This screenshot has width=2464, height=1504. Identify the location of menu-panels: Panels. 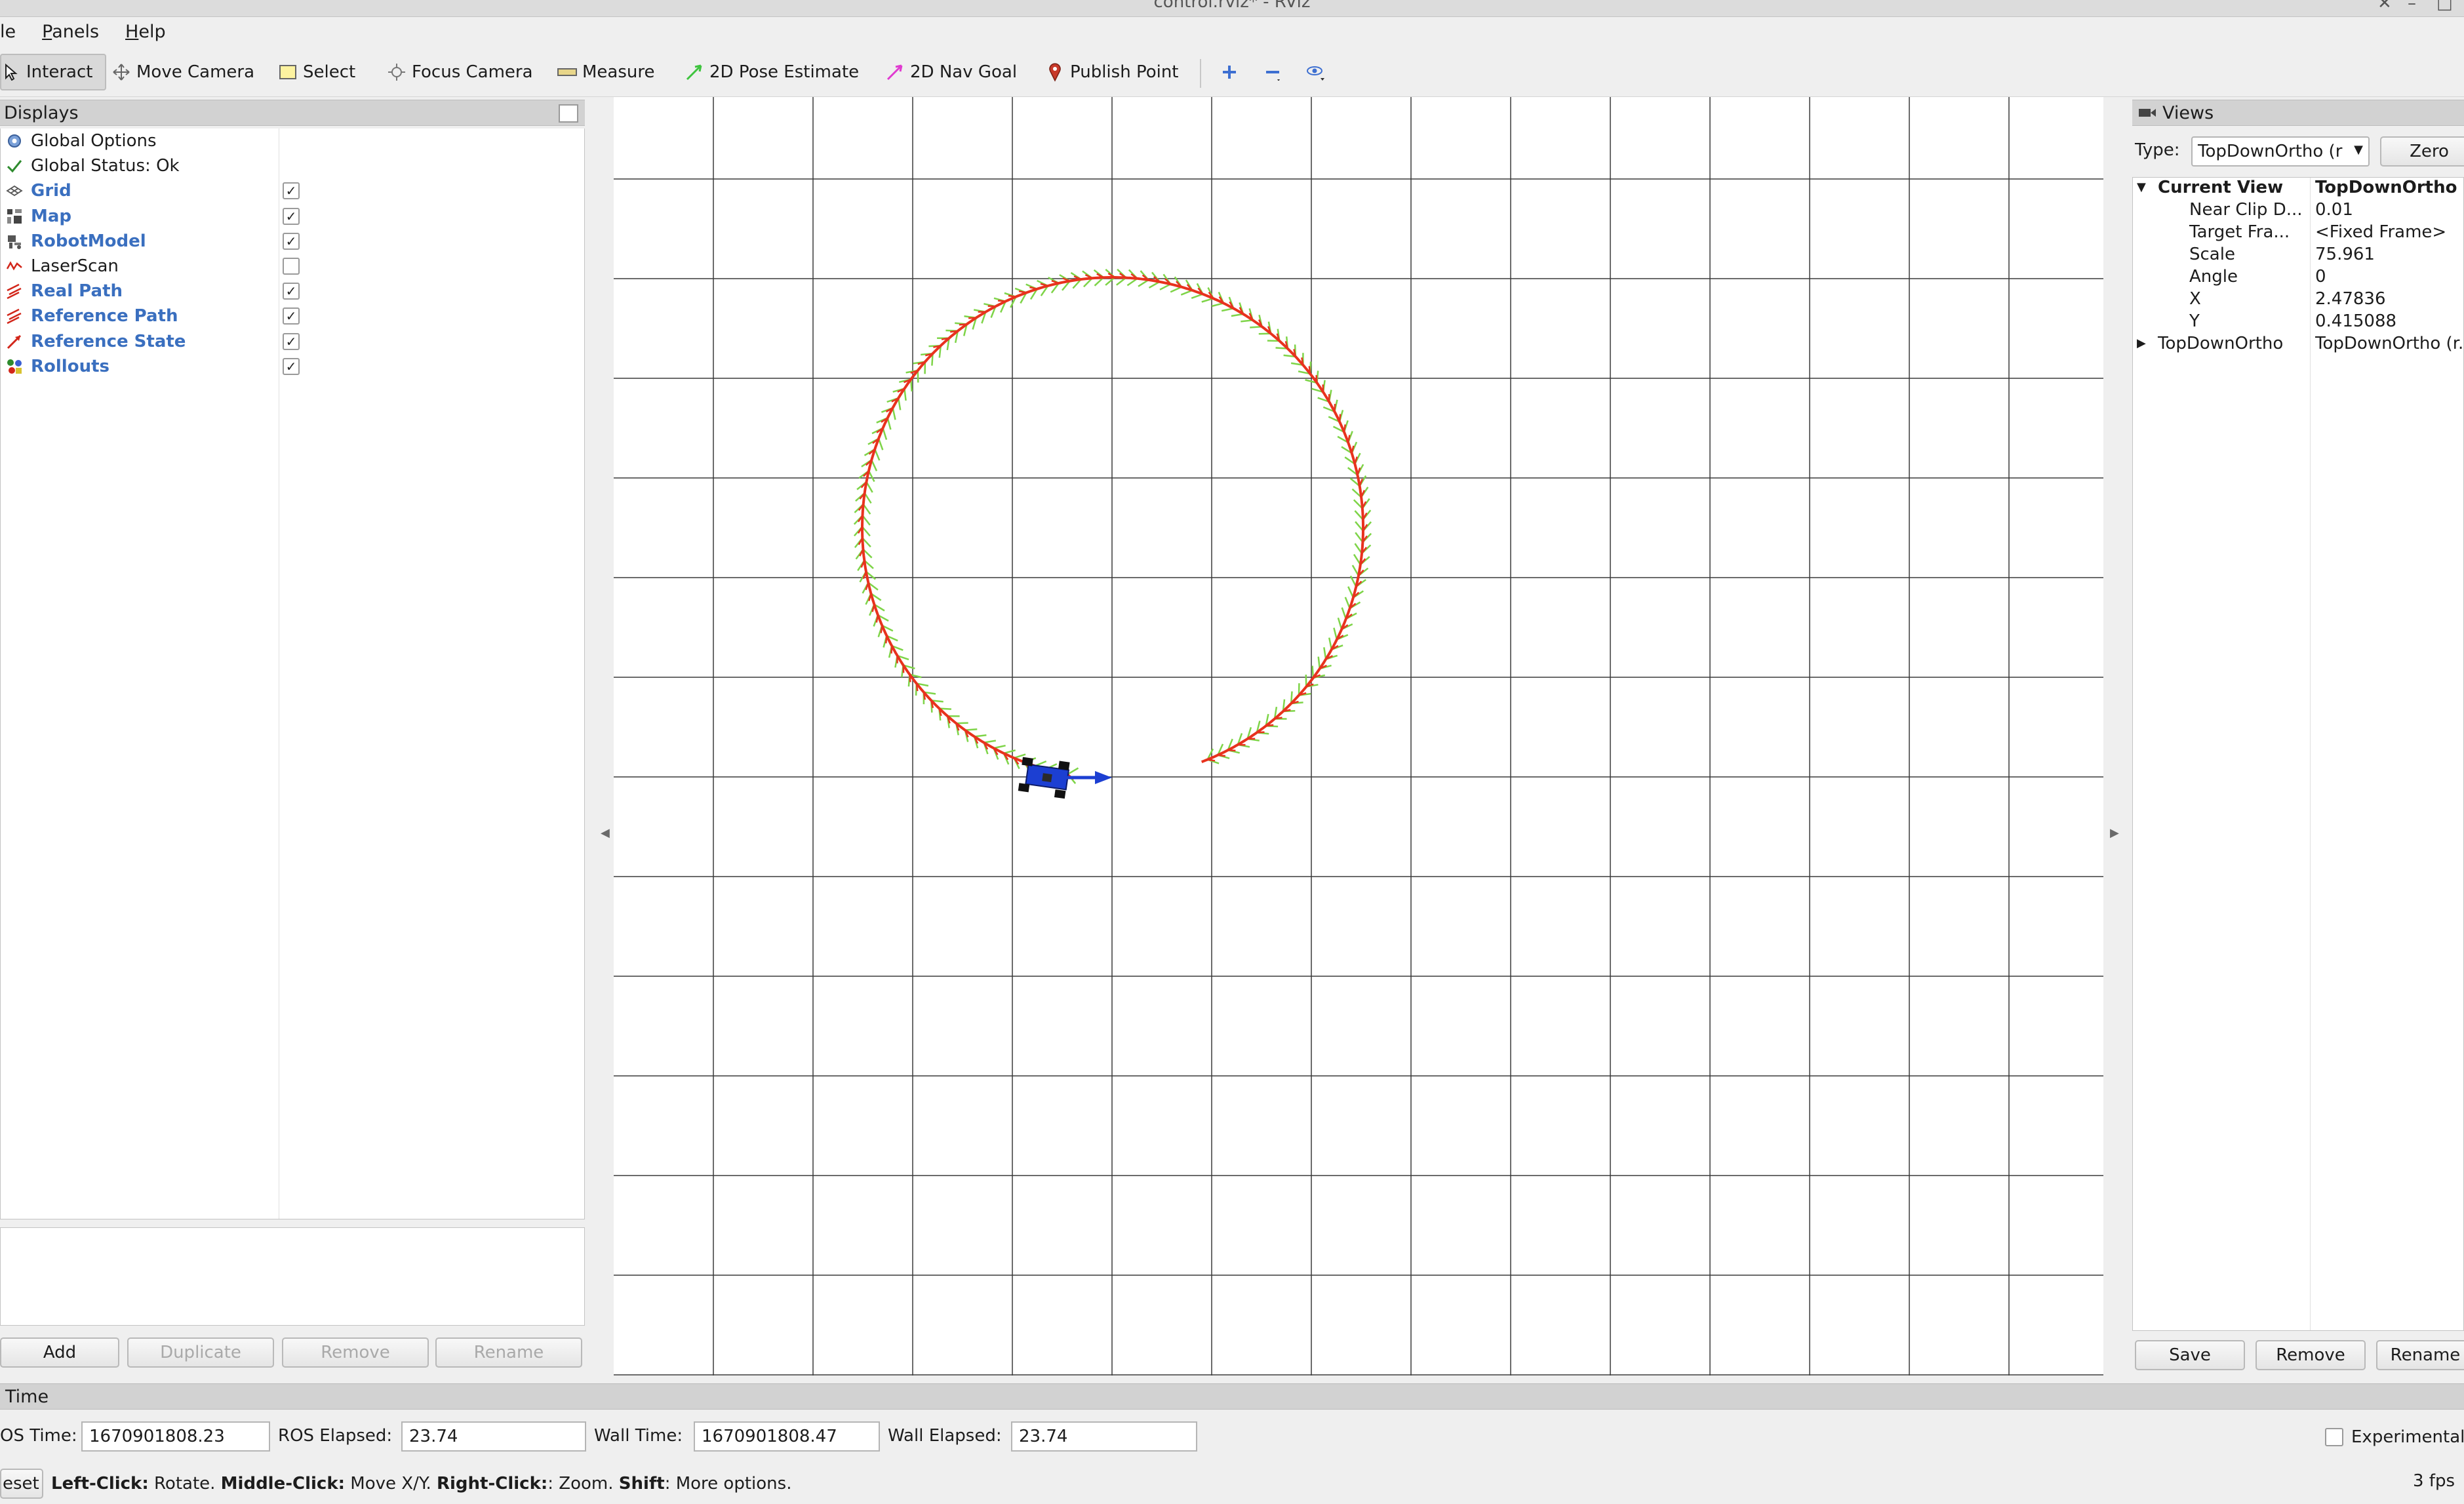
(70, 32).